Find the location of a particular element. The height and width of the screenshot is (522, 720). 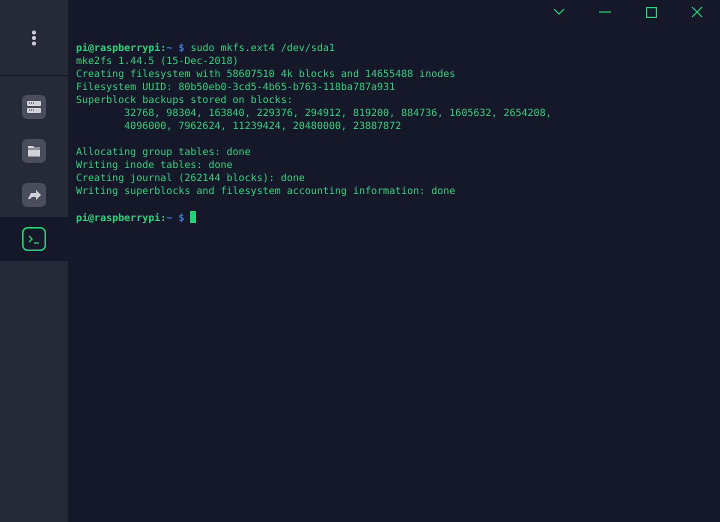

output-line: Writing superblocks and filesystem accounting information: done is located at coordinates (266, 191).